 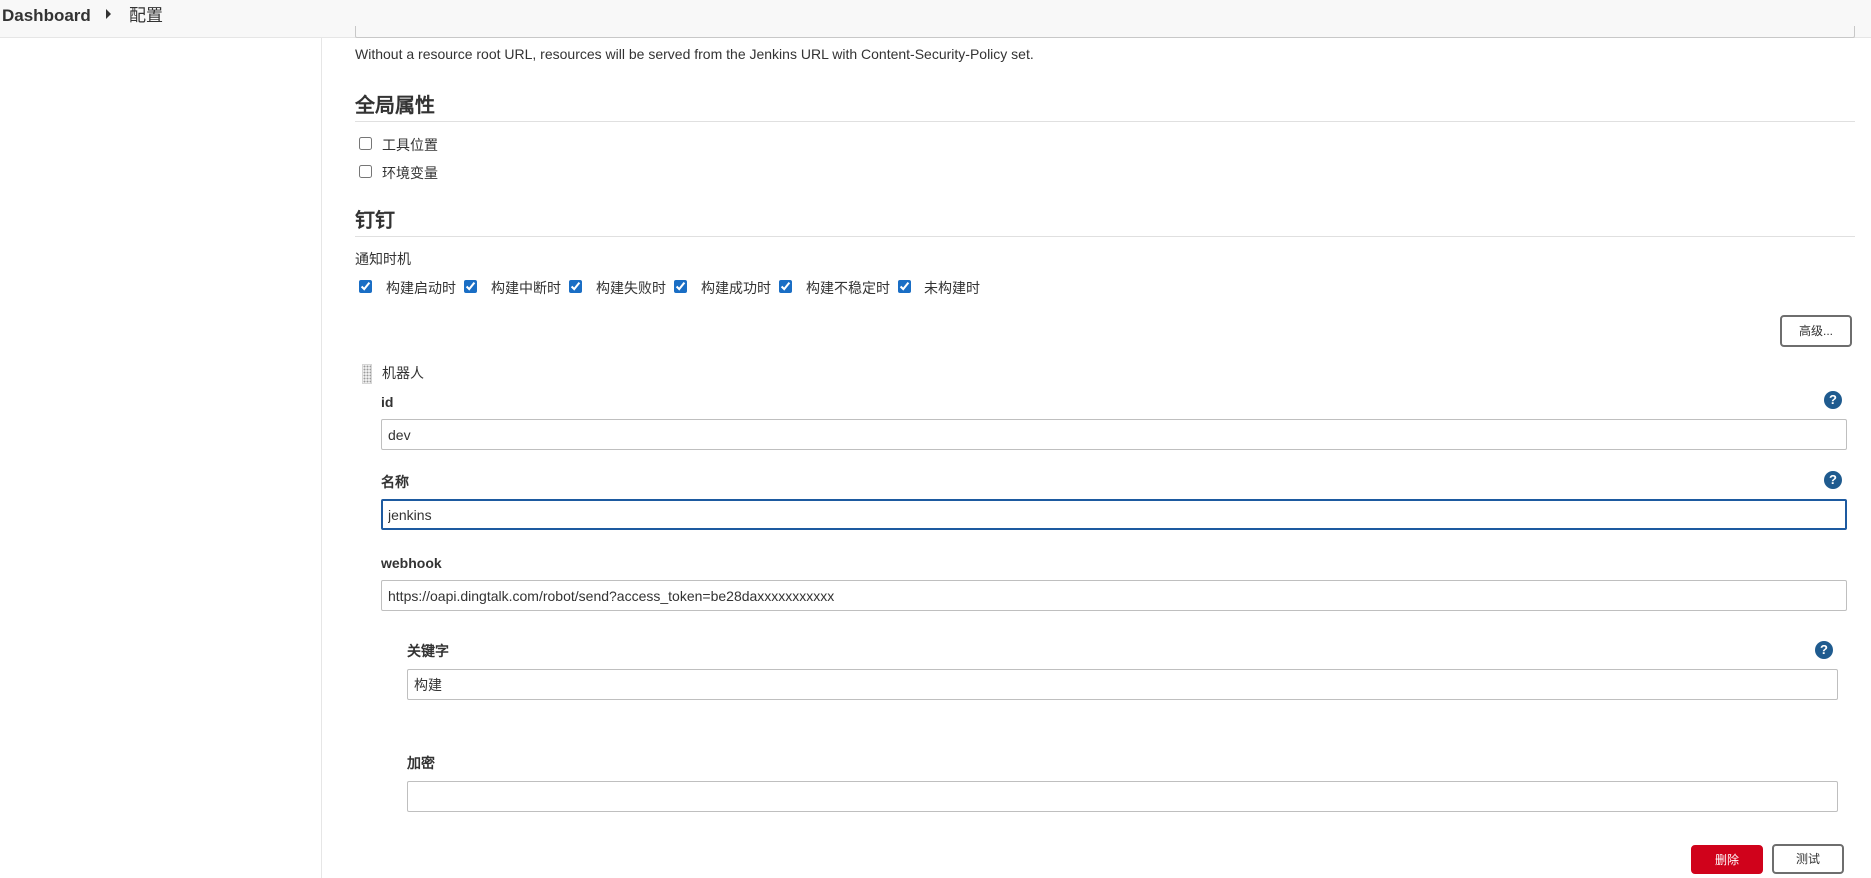 What do you see at coordinates (403, 373) in the screenshot?
I see `robot-header: 机器人` at bounding box center [403, 373].